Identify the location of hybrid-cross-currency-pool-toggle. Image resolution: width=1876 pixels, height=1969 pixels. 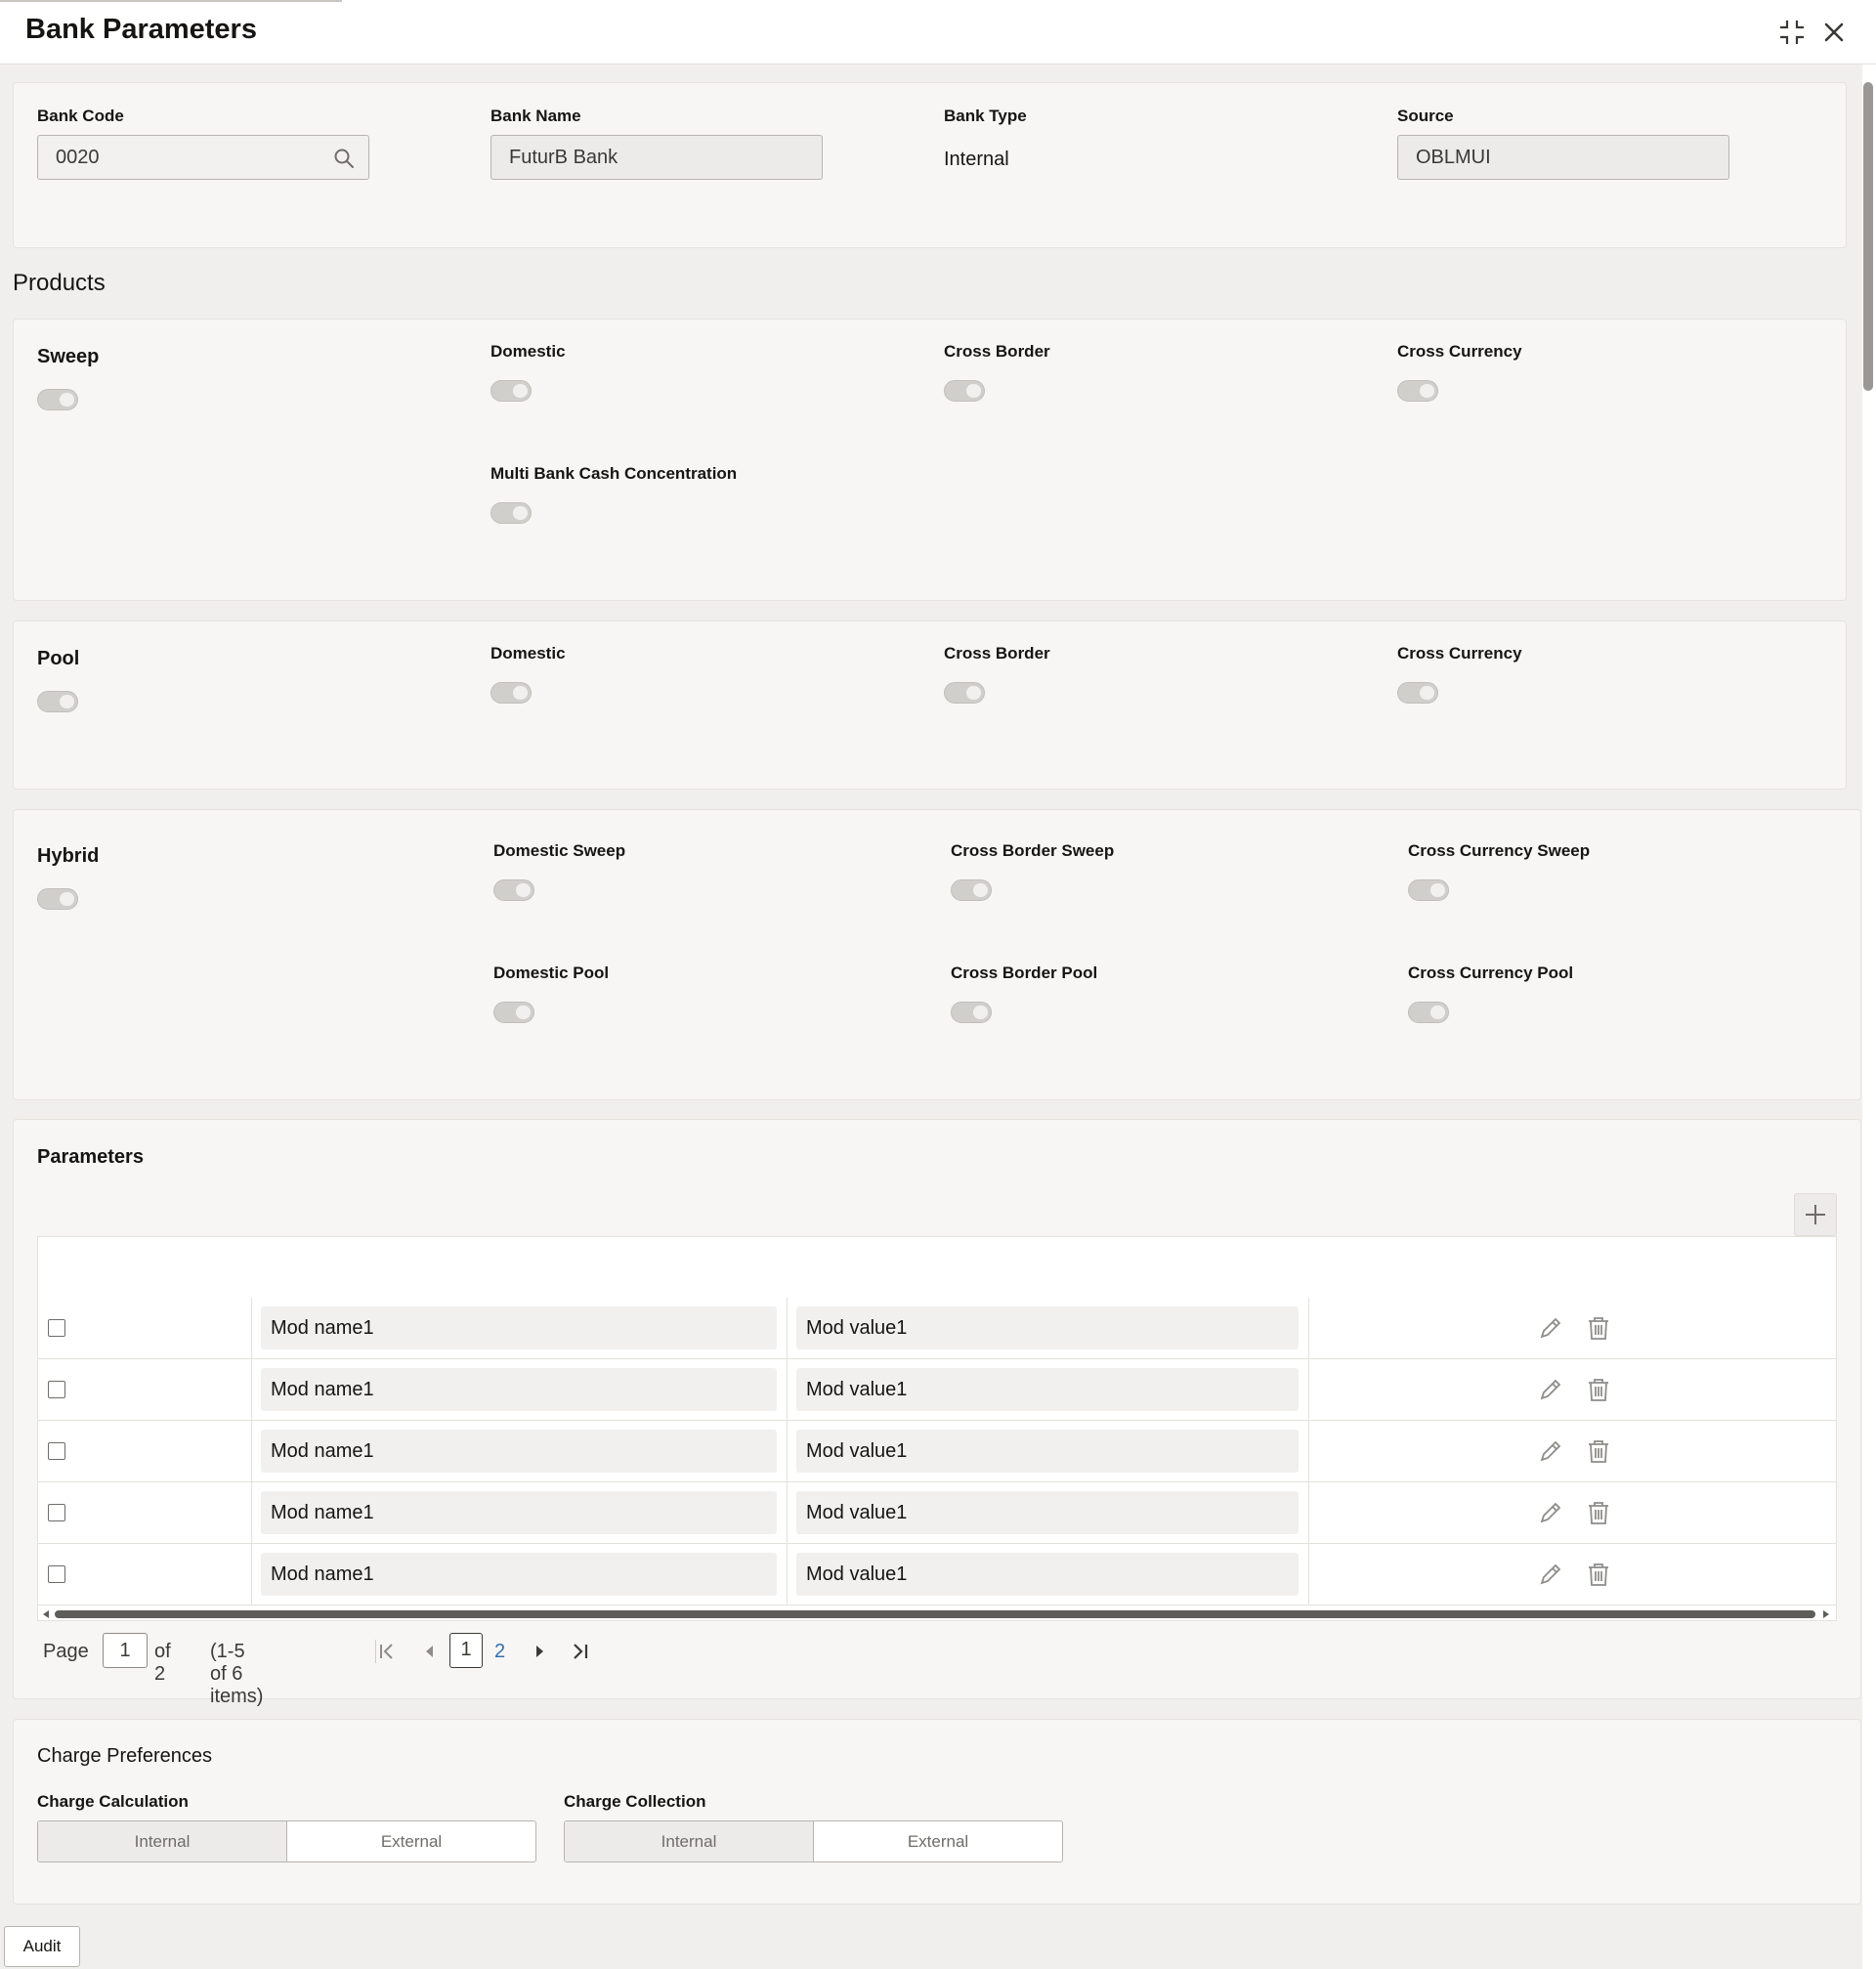
(1428, 1012).